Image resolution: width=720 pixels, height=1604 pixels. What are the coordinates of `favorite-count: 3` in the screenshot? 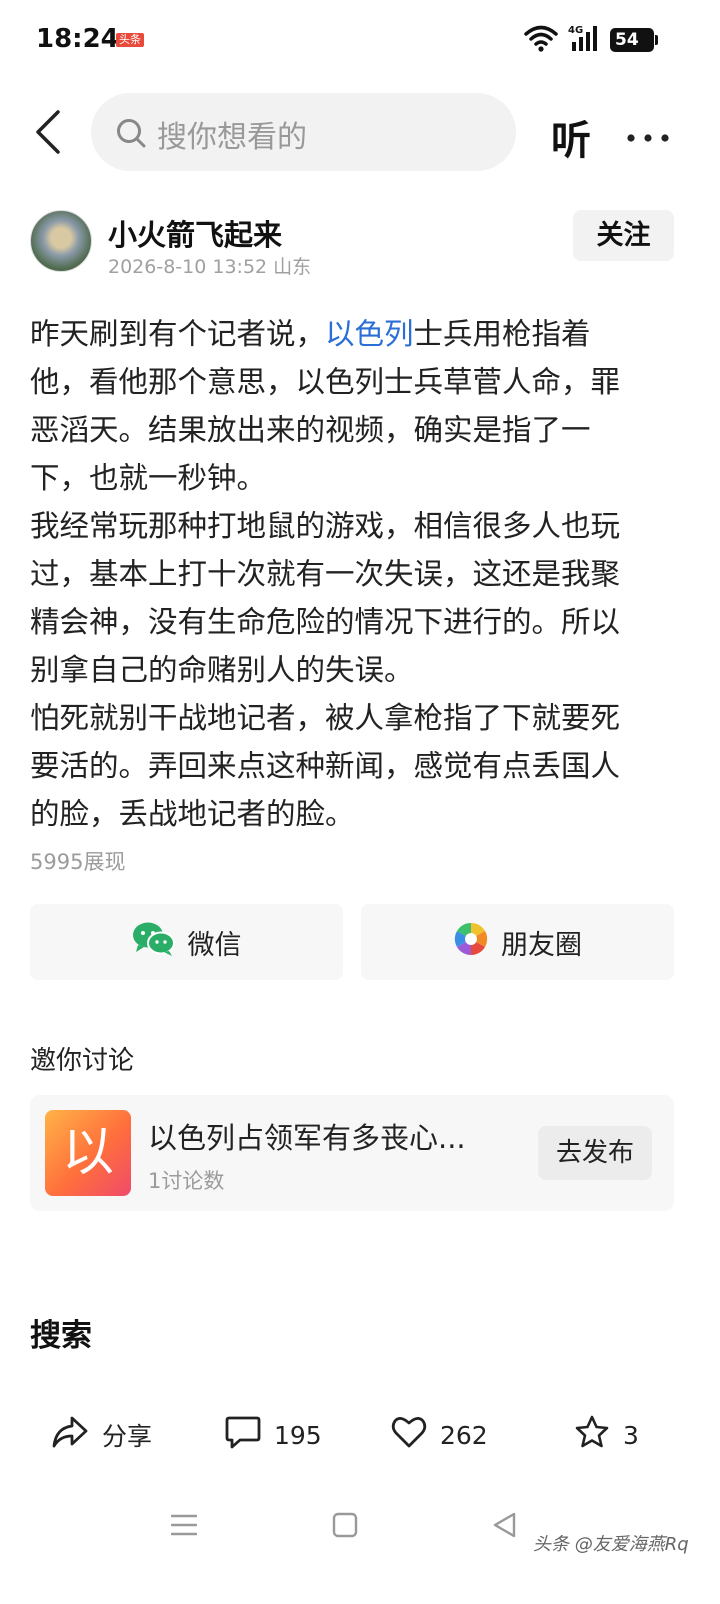 It's located at (631, 1435).